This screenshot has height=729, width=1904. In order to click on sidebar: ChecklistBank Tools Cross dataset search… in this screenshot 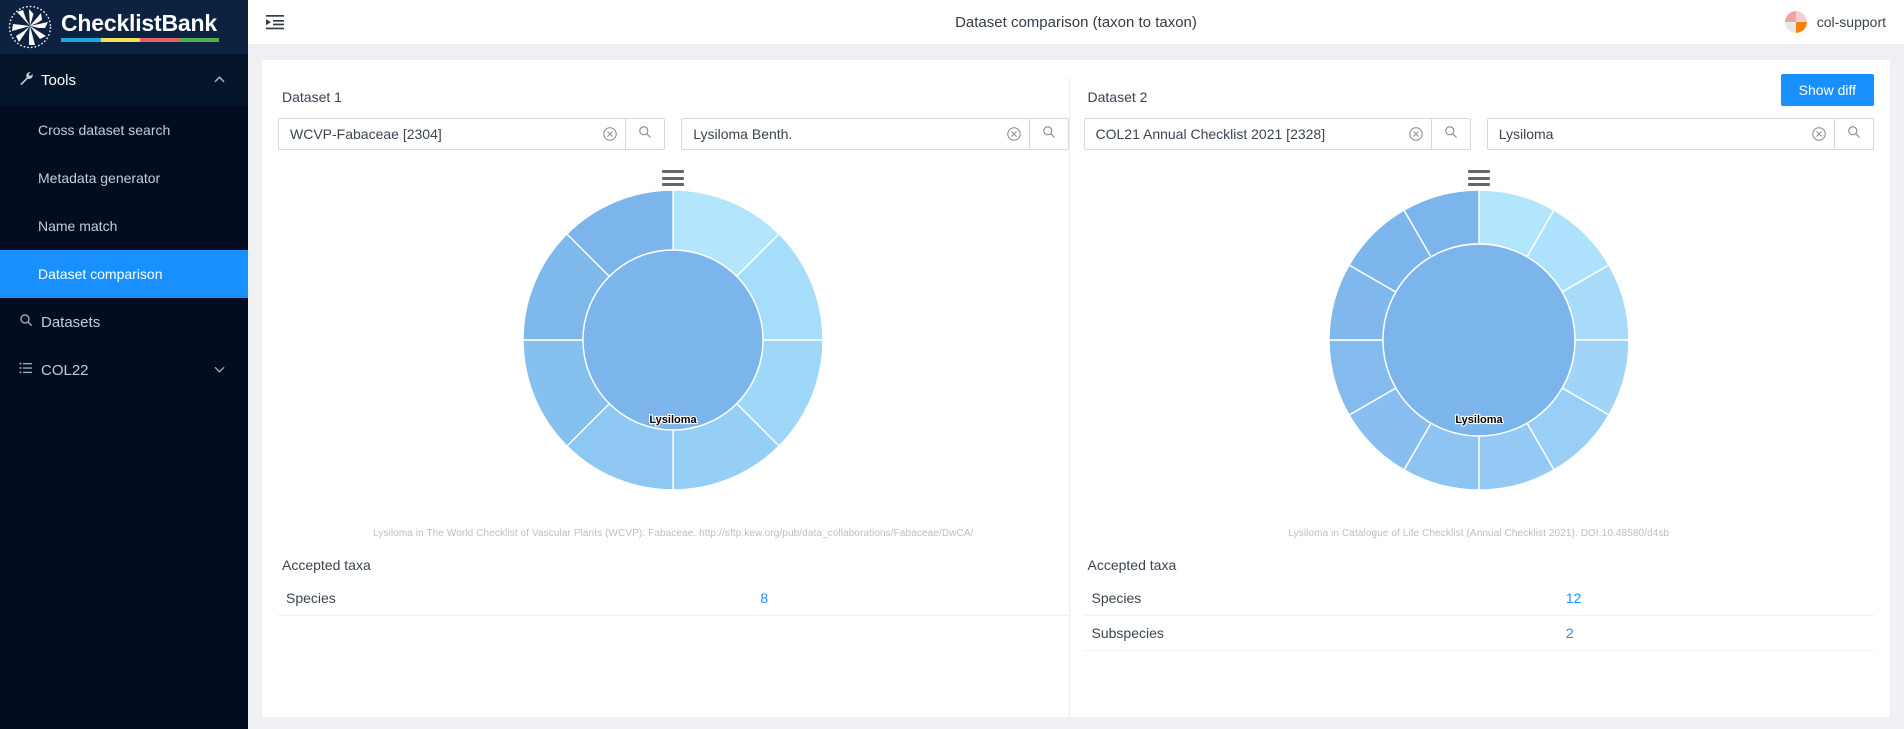, I will do `click(124, 364)`.